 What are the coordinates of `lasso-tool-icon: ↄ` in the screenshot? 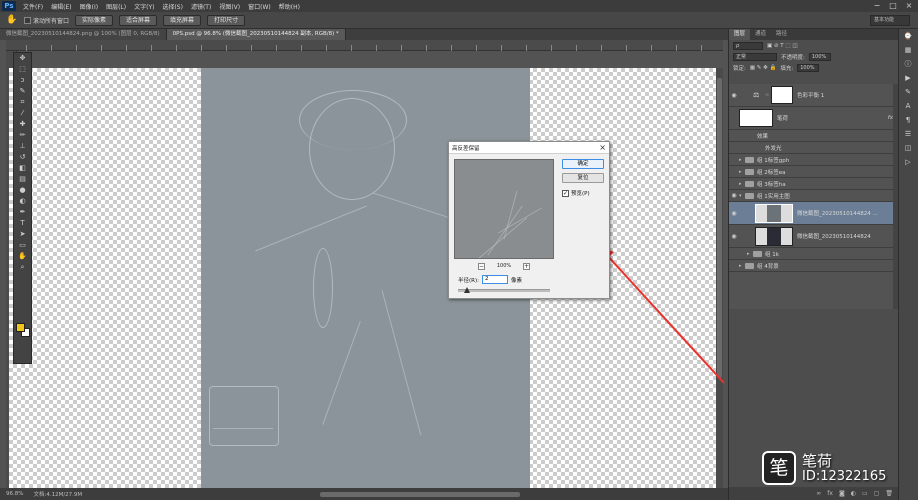 It's located at (22, 80).